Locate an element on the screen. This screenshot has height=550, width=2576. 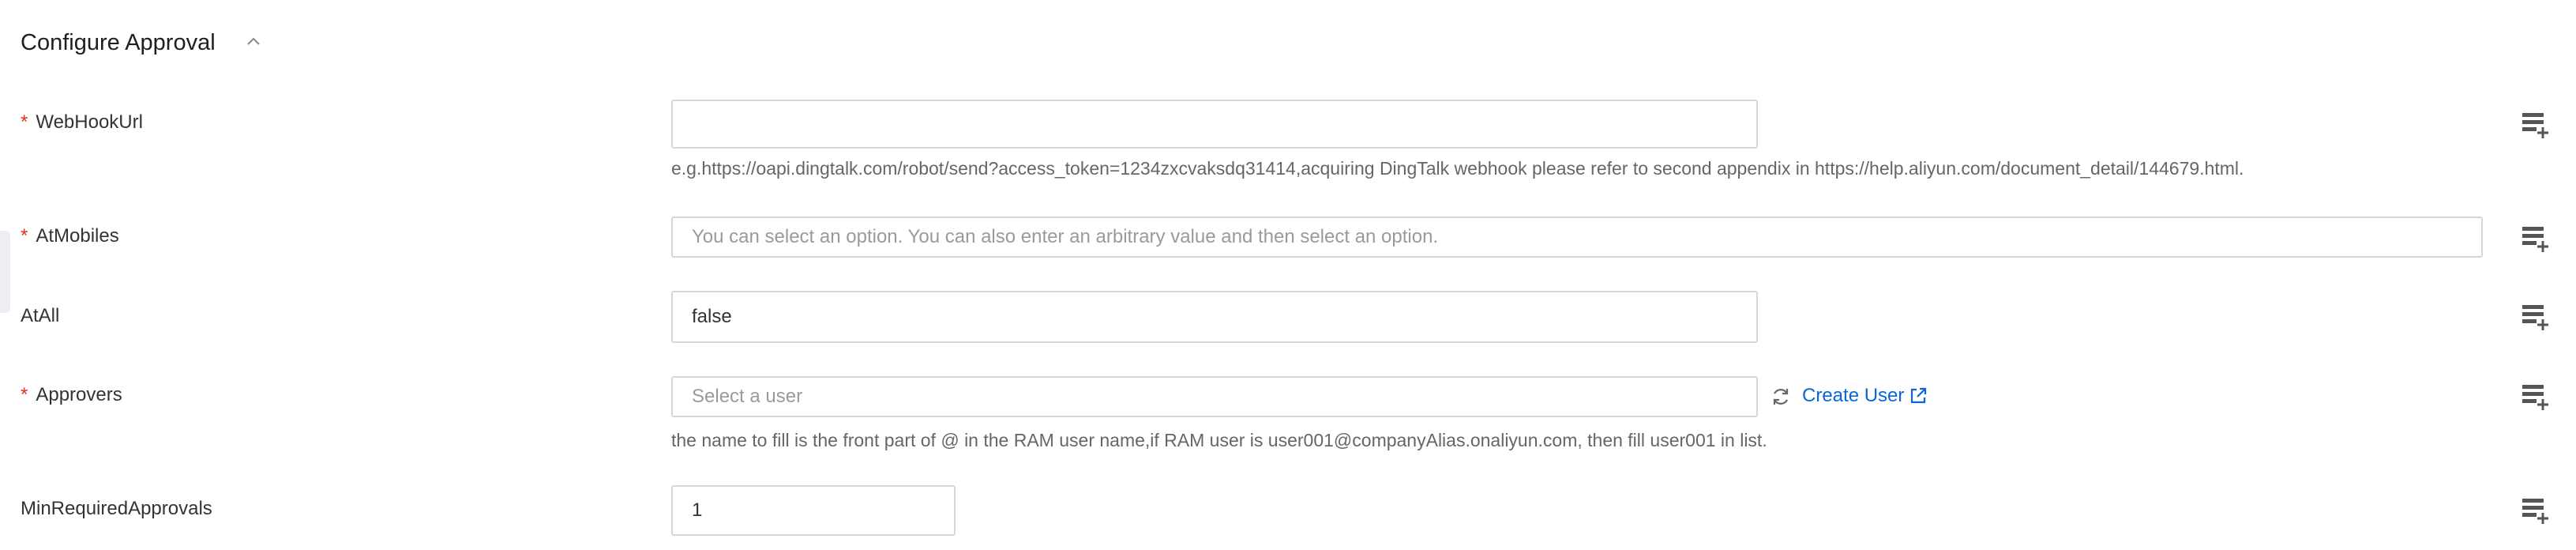
webhook-label: * WebHookUrl is located at coordinates (82, 122).